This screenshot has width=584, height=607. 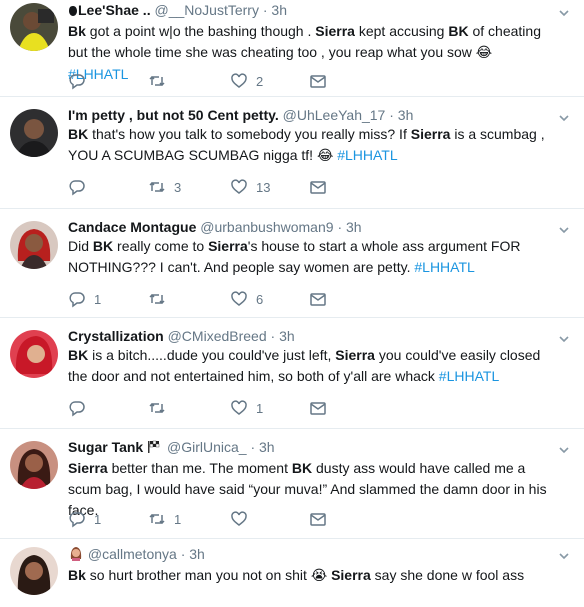 I want to click on reply-icon, so click(x=77, y=299).